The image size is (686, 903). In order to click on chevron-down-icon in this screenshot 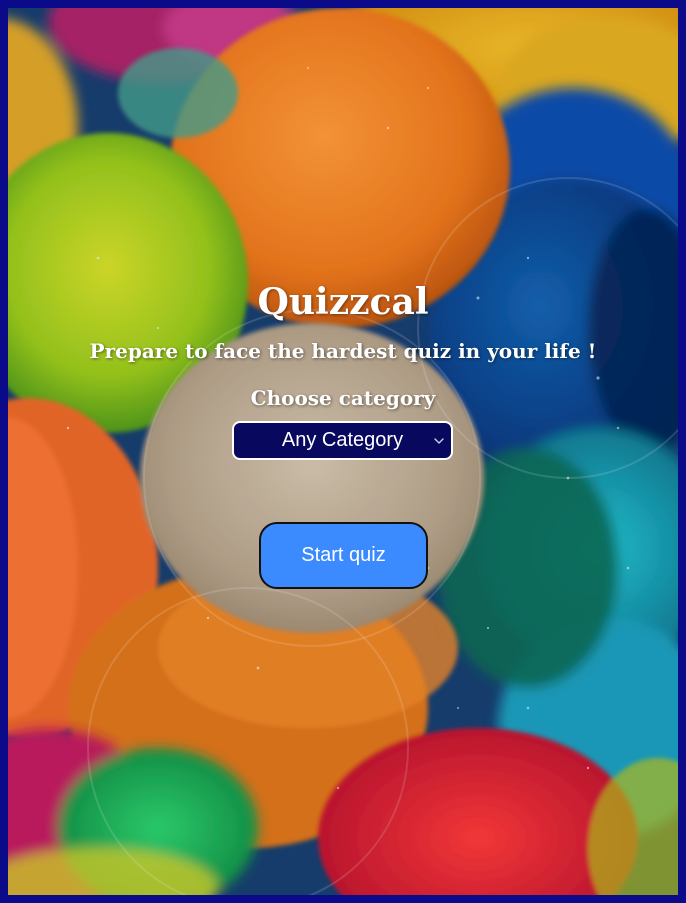, I will do `click(439, 440)`.